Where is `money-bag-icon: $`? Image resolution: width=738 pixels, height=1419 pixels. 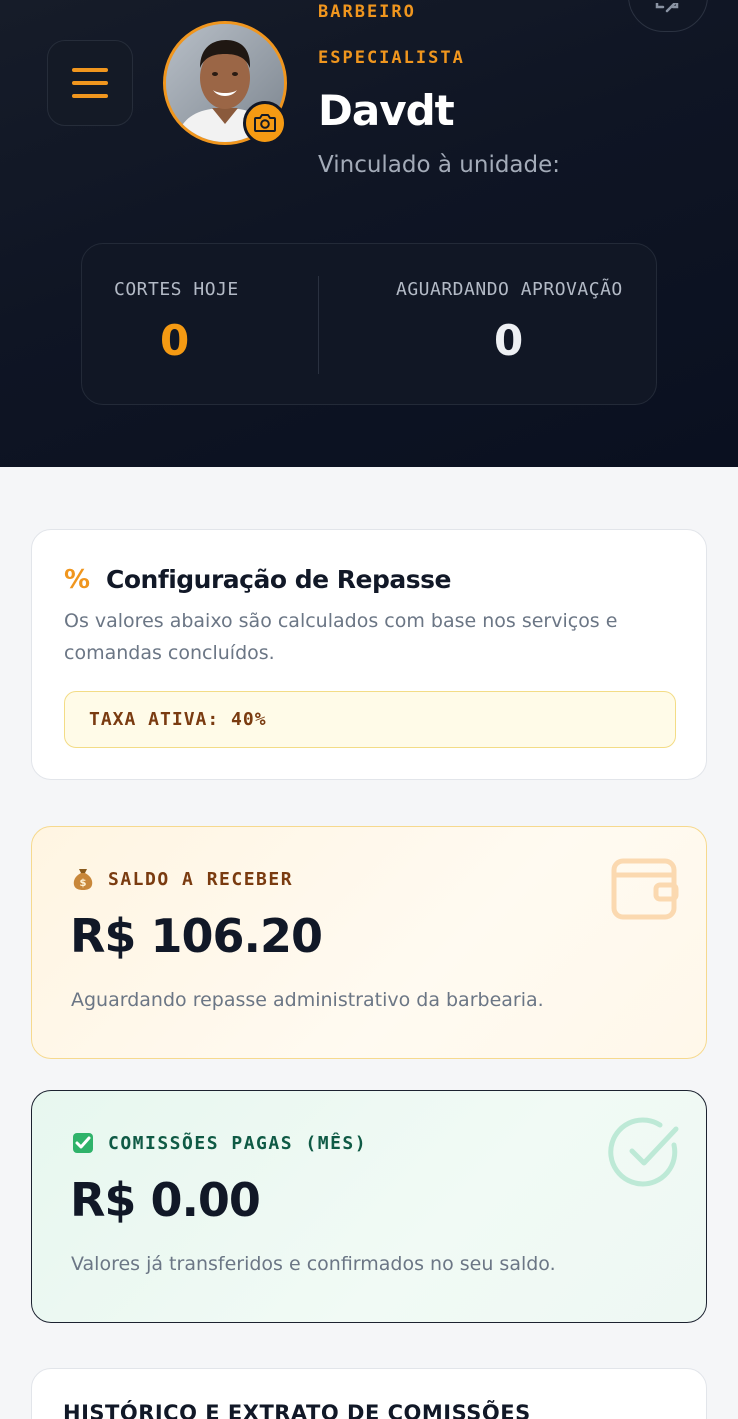
money-bag-icon: $ is located at coordinates (83, 879).